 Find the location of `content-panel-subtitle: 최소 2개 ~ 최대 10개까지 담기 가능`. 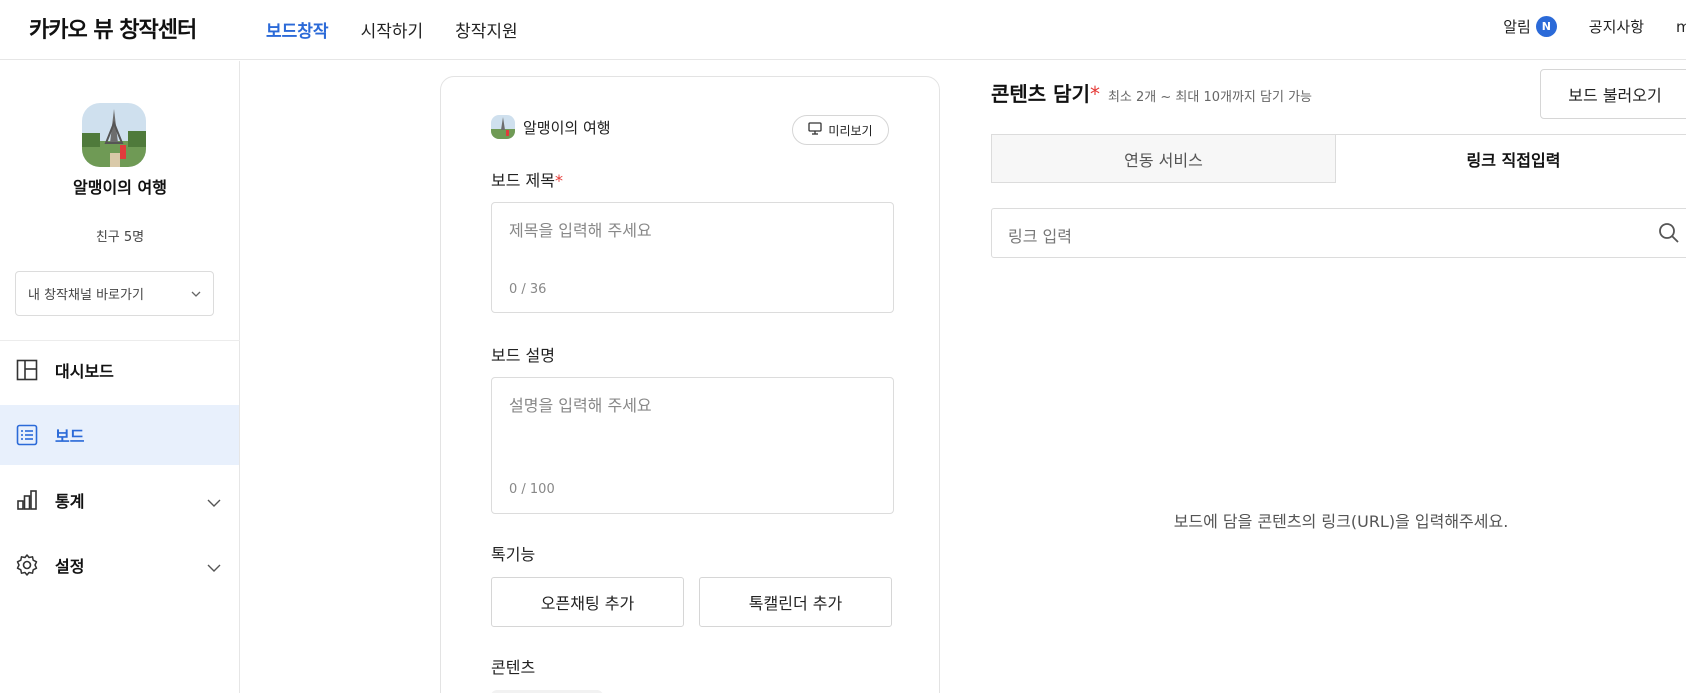

content-panel-subtitle: 최소 2개 ~ 최대 10개까지 담기 가능 is located at coordinates (1209, 97).